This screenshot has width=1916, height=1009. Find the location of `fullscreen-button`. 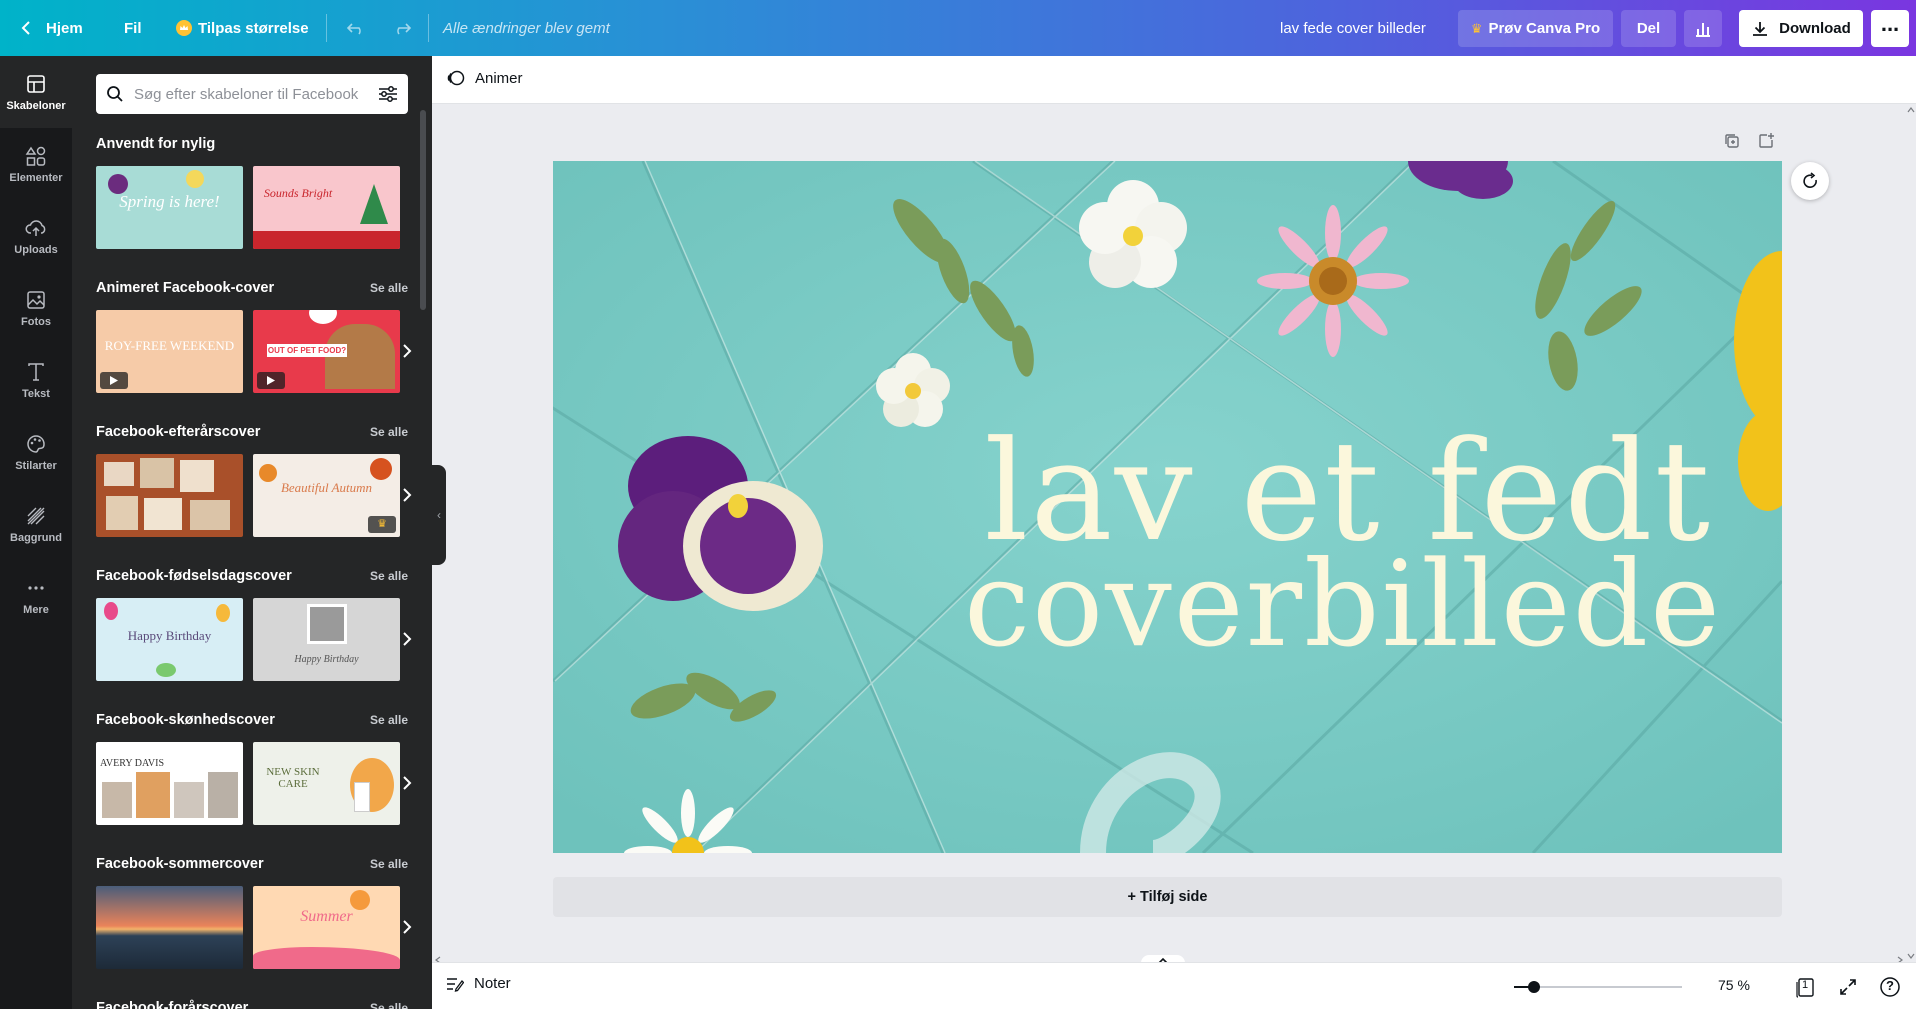

fullscreen-button is located at coordinates (1848, 987).